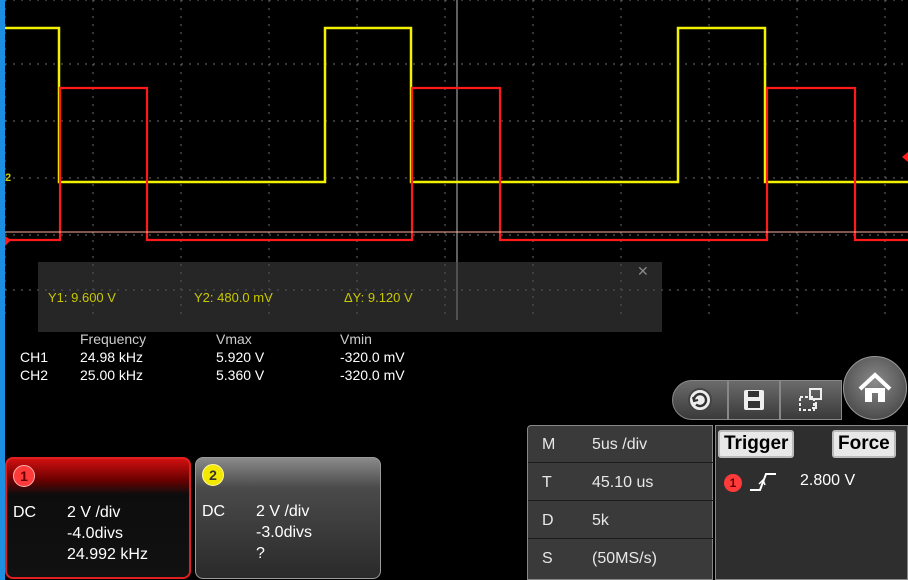  Describe the element at coordinates (549, 444) in the screenshot. I see `timebase-key: M` at that location.